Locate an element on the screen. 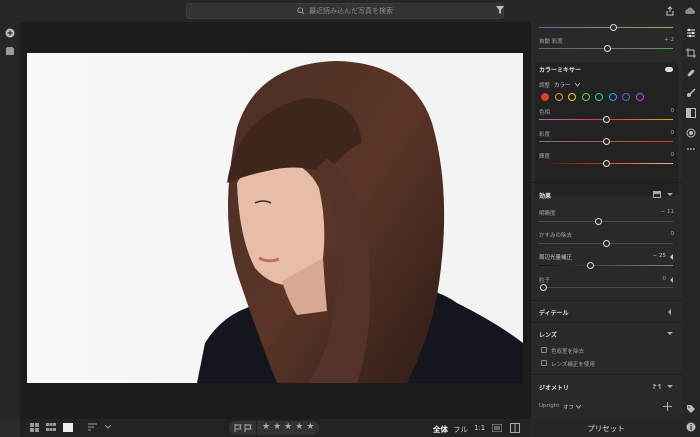  luminance-value: 0 is located at coordinates (672, 155).